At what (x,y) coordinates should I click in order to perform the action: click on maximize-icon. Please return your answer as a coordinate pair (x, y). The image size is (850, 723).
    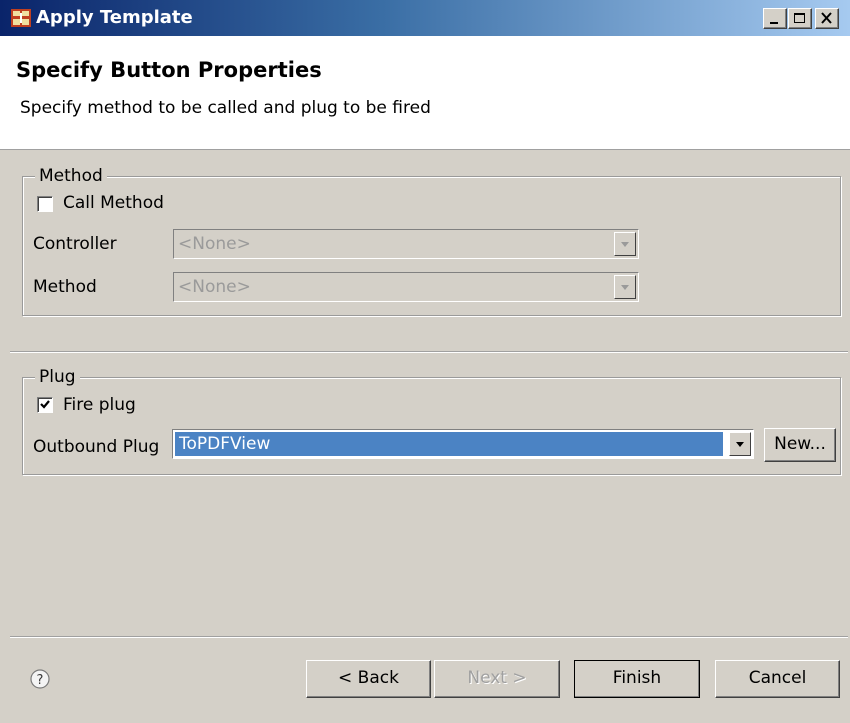
    Looking at the image, I should click on (799, 18).